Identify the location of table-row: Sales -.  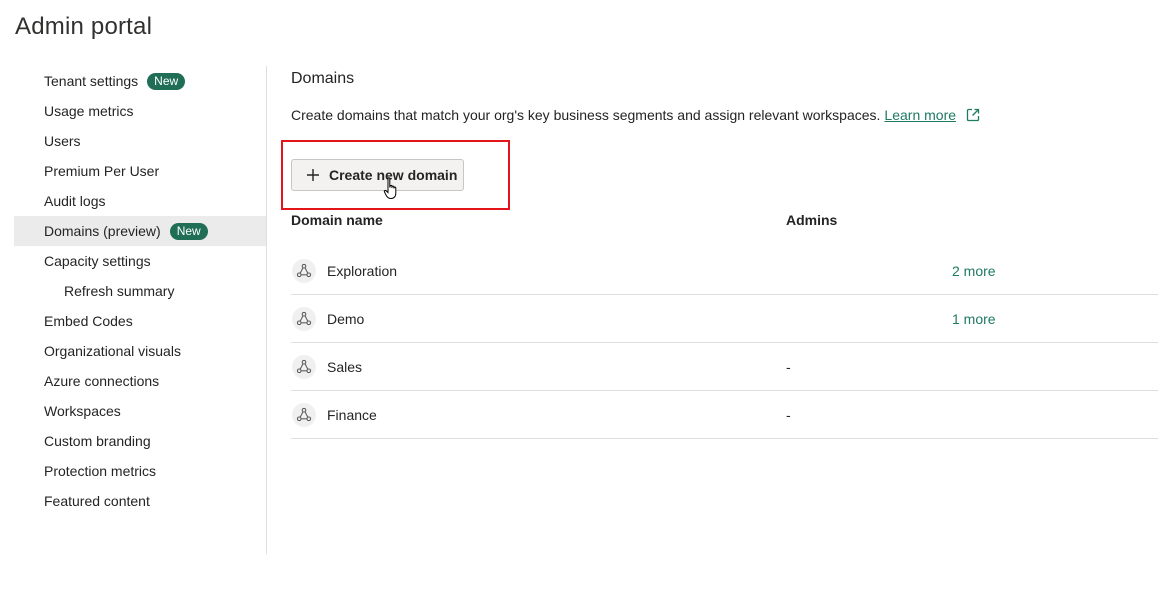
(724, 367).